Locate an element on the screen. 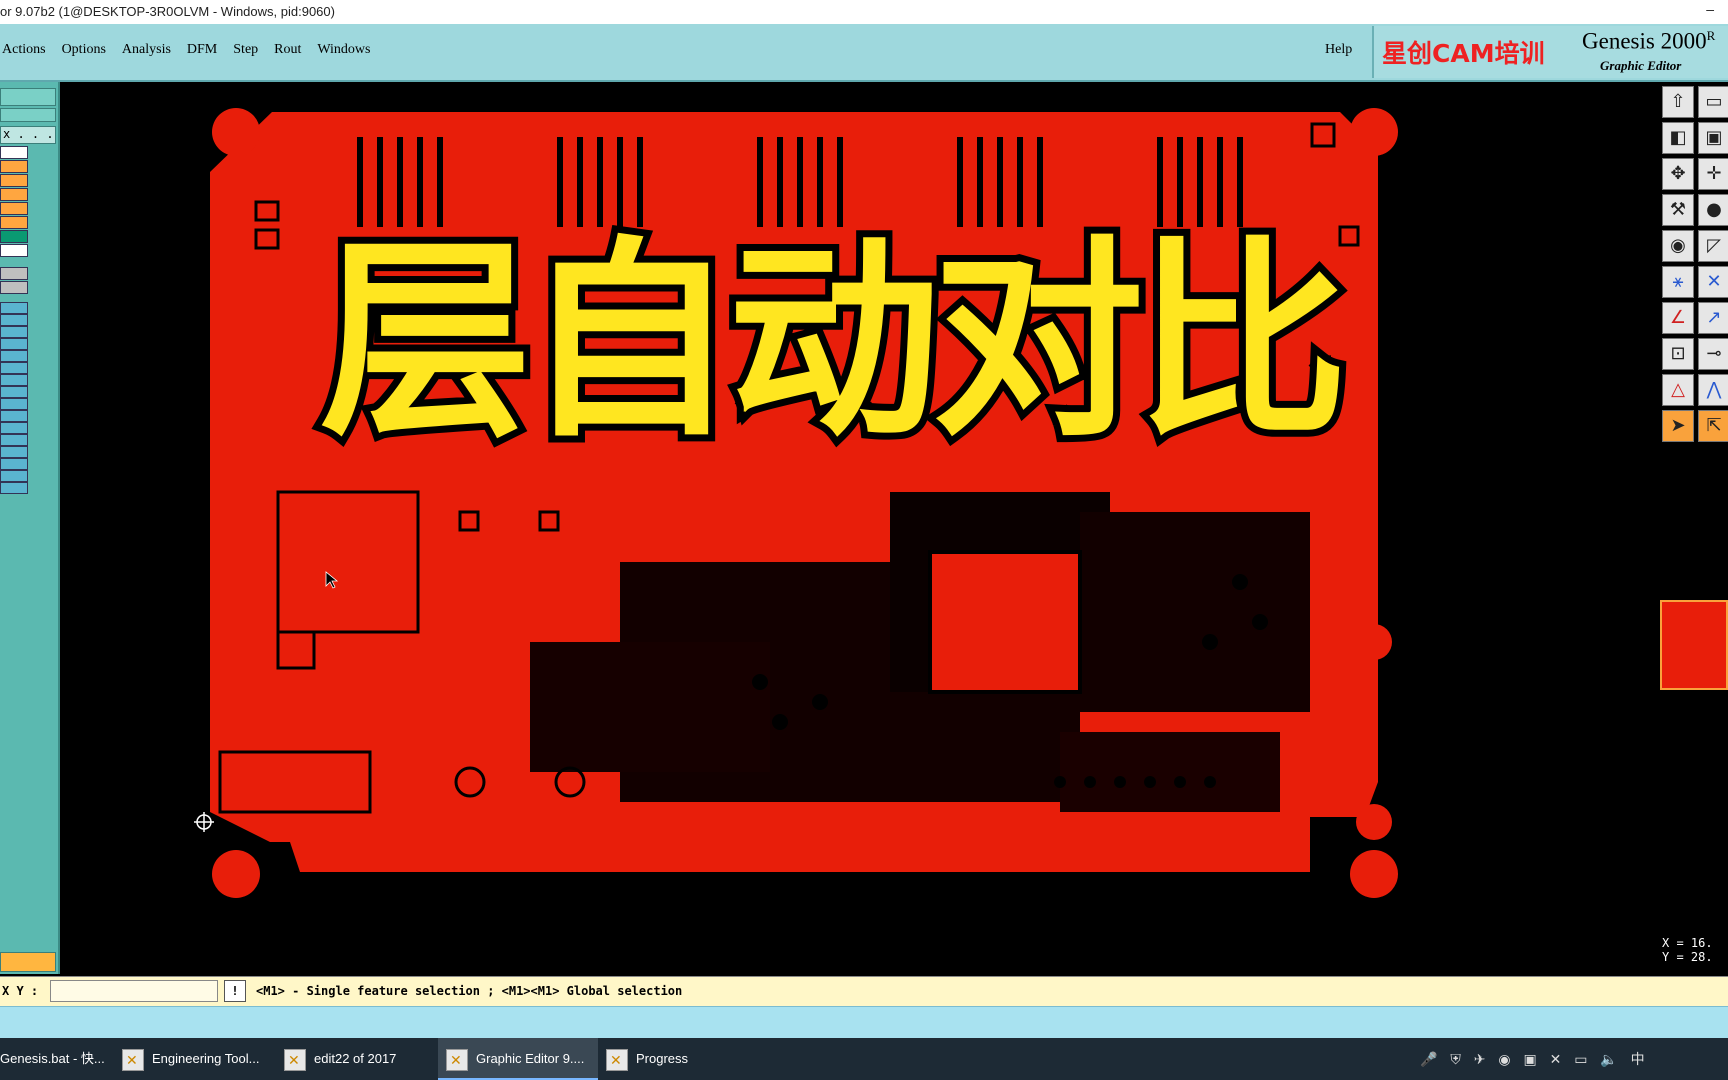 This screenshot has width=1728, height=1080. menu-dfm: DFM is located at coordinates (202, 53).